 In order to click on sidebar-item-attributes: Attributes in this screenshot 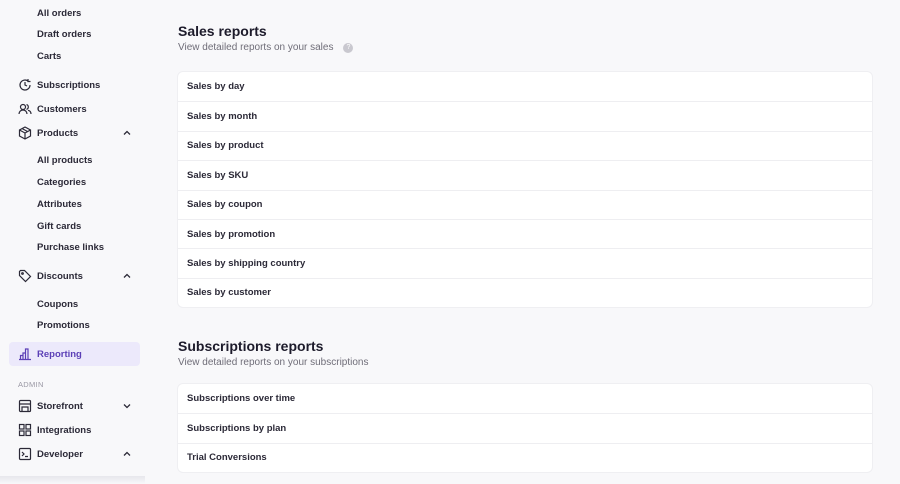, I will do `click(74, 204)`.